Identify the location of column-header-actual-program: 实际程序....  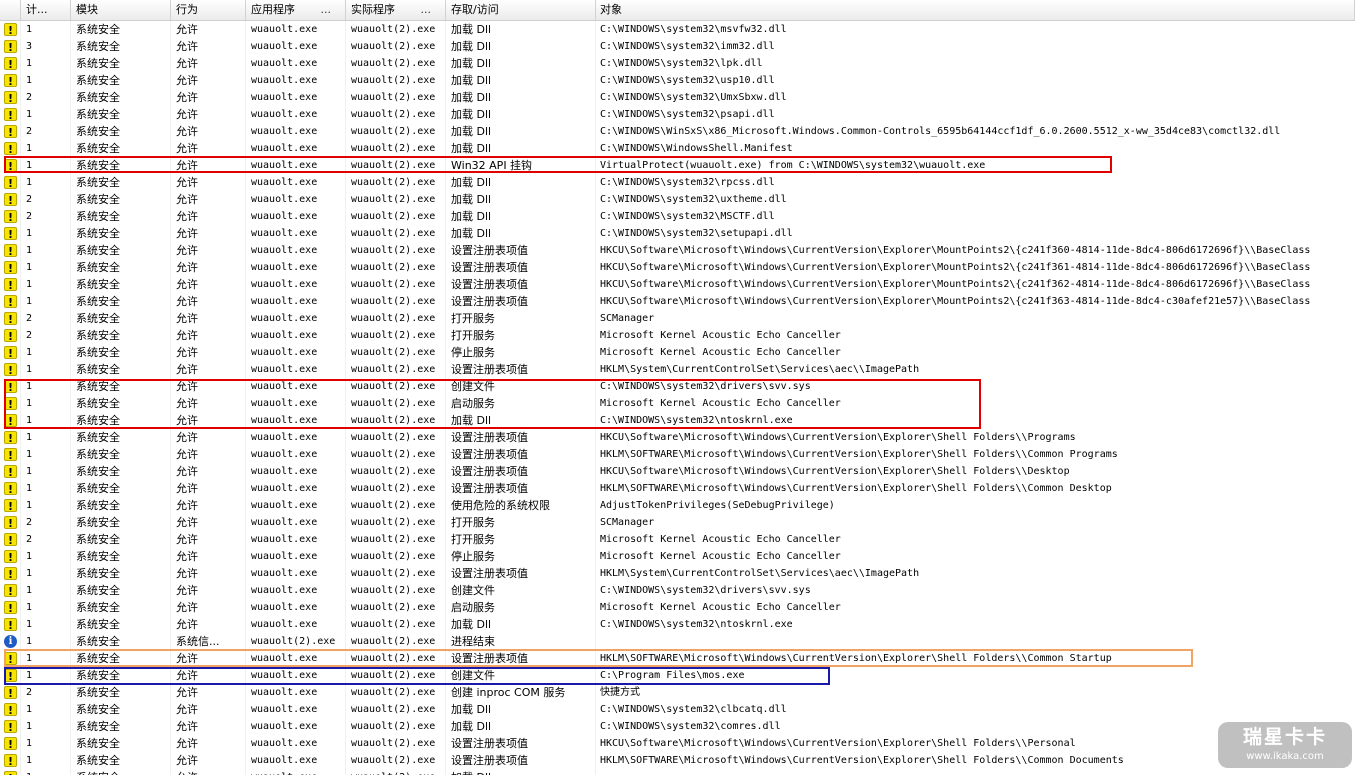
(396, 10).